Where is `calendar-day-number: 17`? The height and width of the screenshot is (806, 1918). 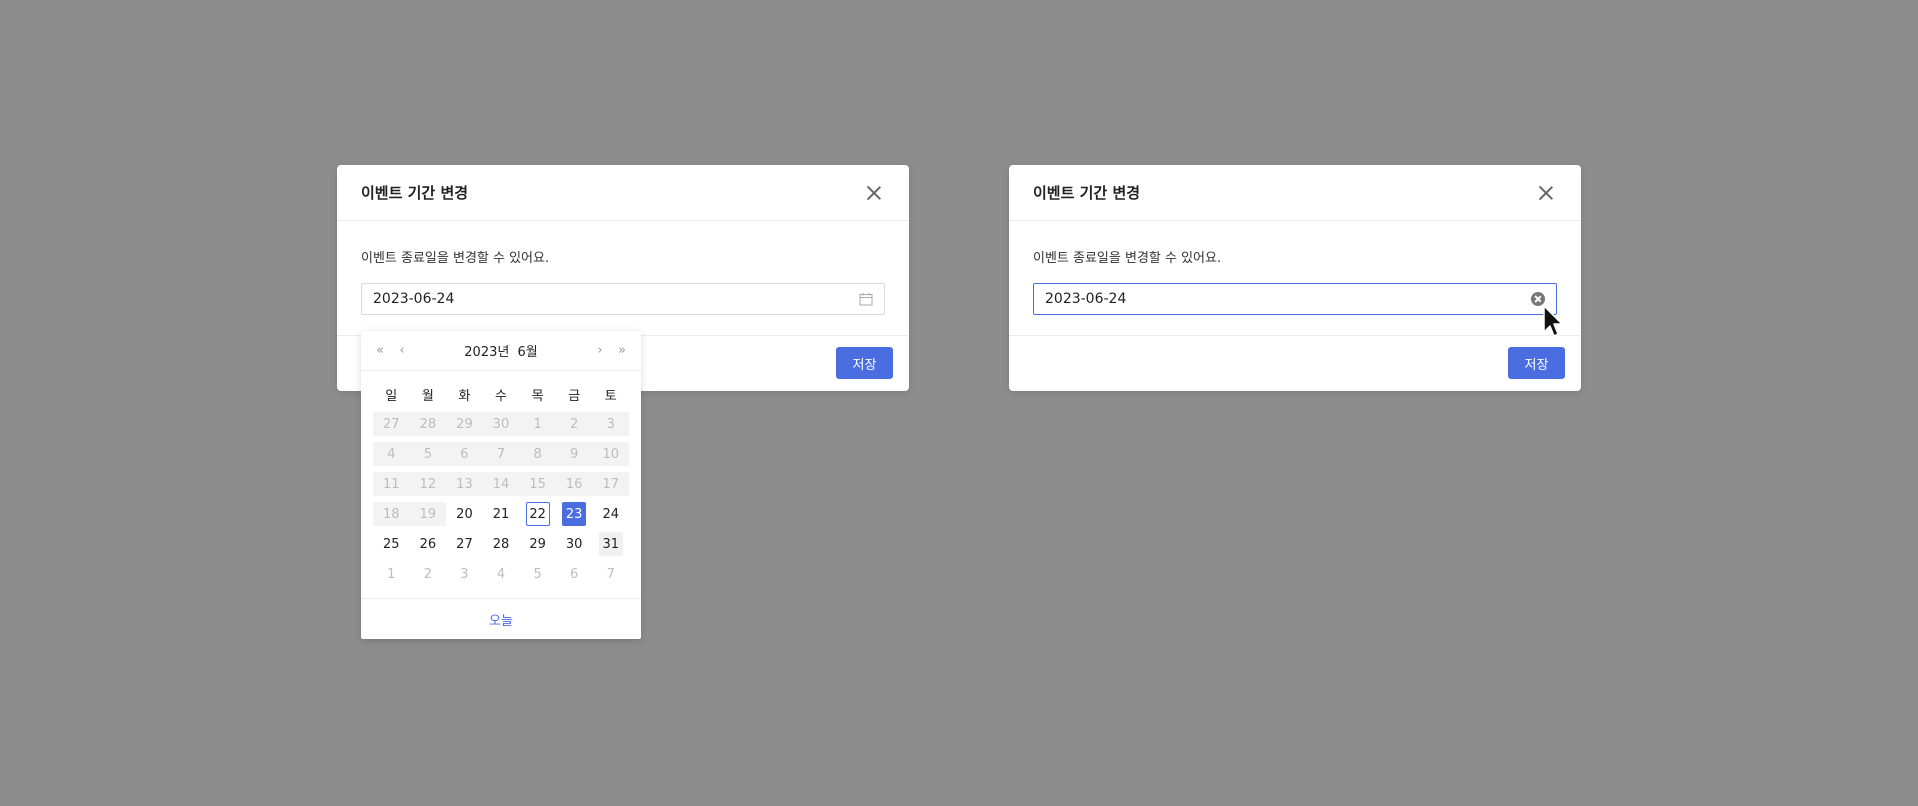 calendar-day-number: 17 is located at coordinates (611, 484).